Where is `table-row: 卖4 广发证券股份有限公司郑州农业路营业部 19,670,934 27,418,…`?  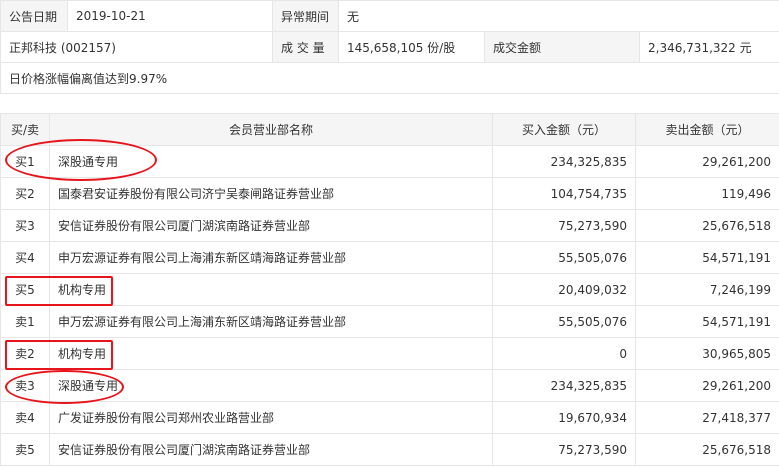
table-row: 卖4 广发证券股份有限公司郑州农业路营业部 19,670,934 27,418,… is located at coordinates (389, 417).